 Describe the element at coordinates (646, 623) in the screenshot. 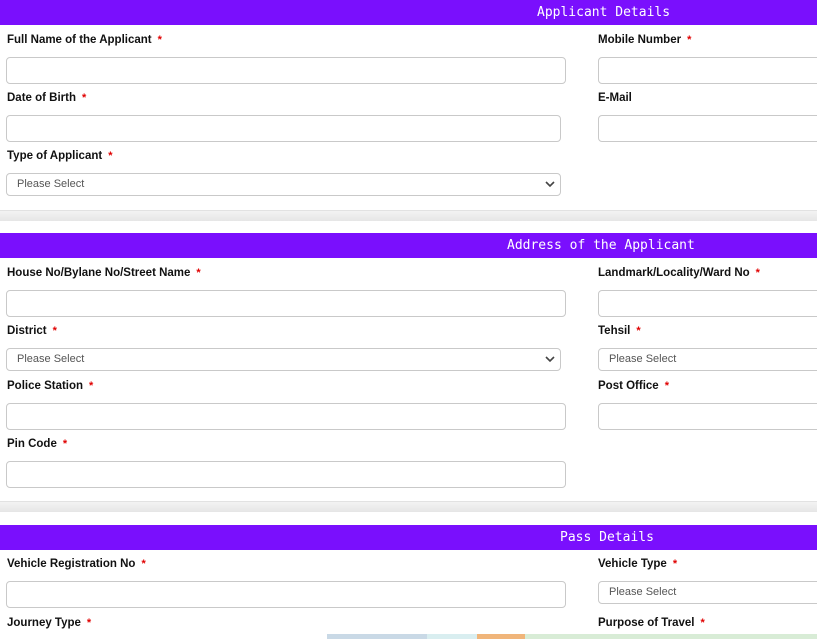

I see `purpose-label-text: Purpose of Travel` at that location.